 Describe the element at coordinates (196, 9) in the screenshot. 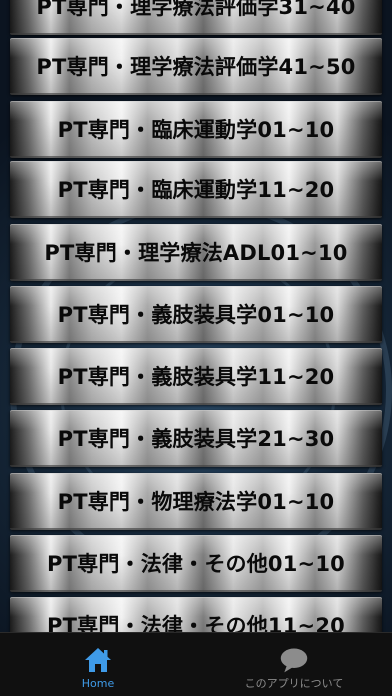

I see `menu-item-label: PT専門・理学療法評価学31~40` at that location.